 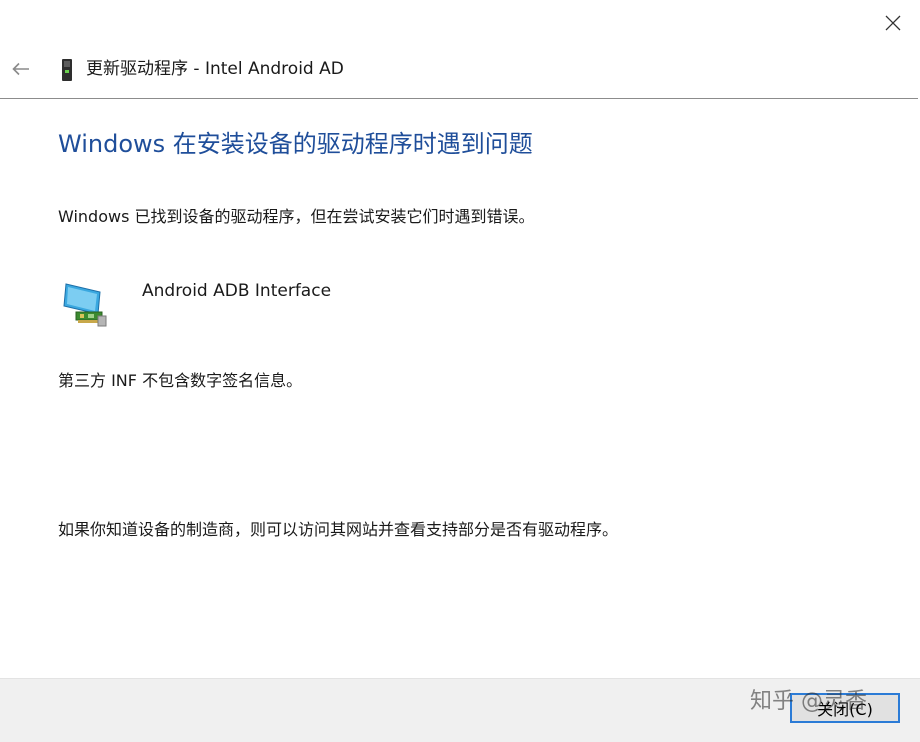 What do you see at coordinates (460, 70) in the screenshot?
I see `title-bar: 更新驱动程序 - Intel Android AD` at bounding box center [460, 70].